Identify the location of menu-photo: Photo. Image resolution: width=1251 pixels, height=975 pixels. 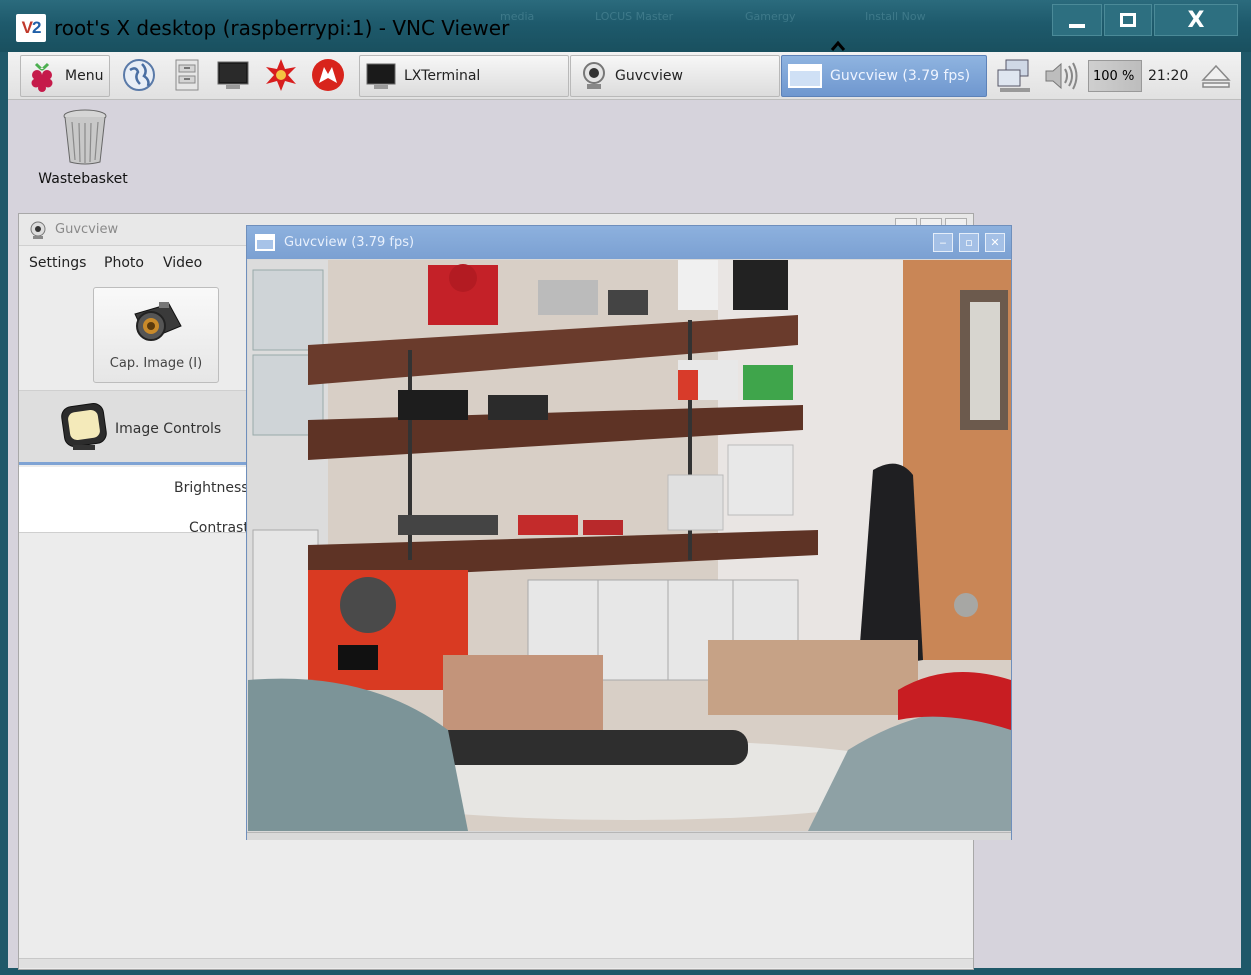
(124, 263).